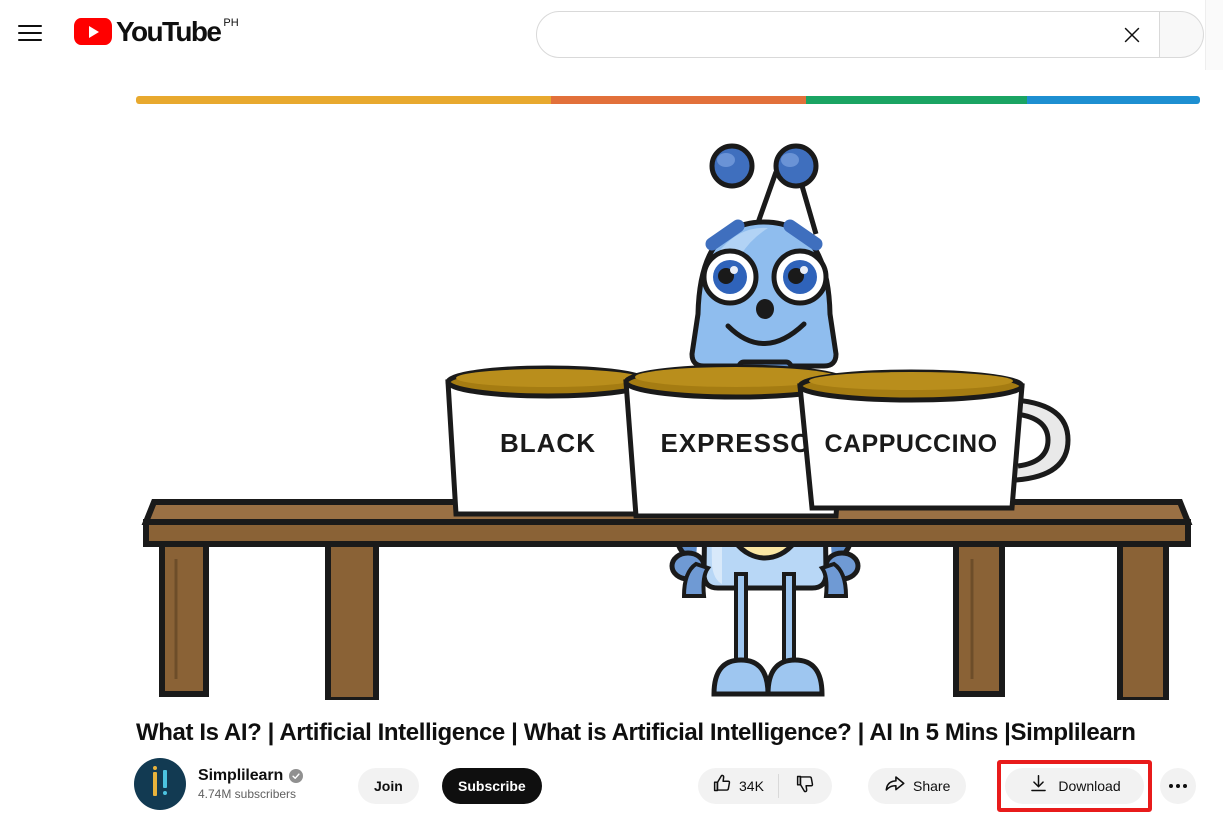  Describe the element at coordinates (93, 31) in the screenshot. I see `youtube-play-icon` at that location.